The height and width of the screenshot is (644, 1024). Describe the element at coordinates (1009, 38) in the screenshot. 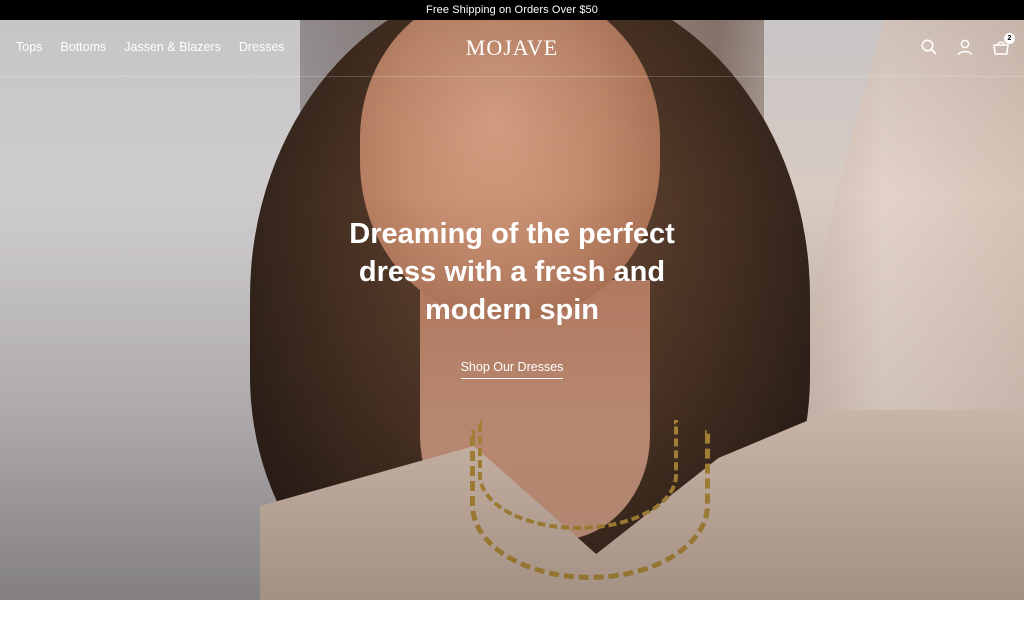

I see `cart-count-badge: 2` at that location.